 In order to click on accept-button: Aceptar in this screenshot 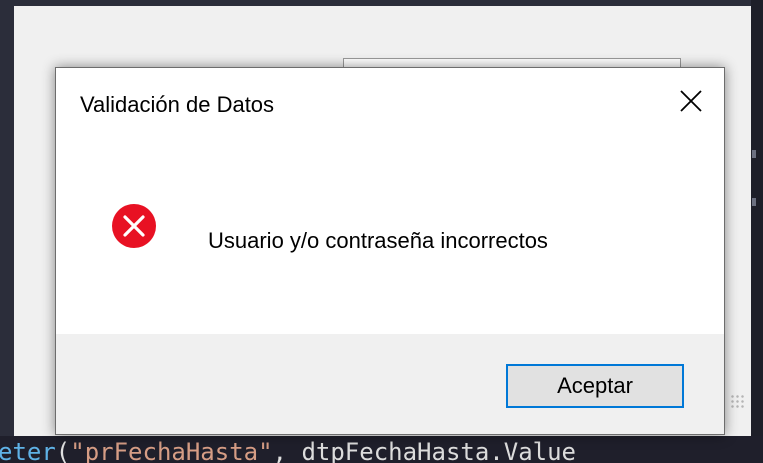, I will do `click(595, 386)`.